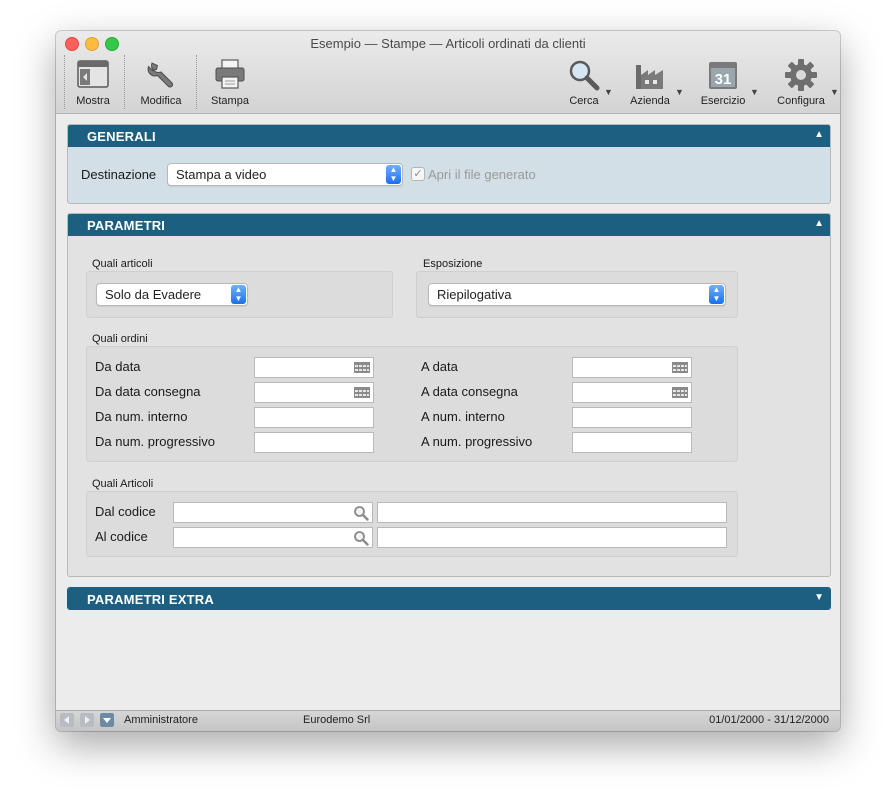 Image resolution: width=896 pixels, height=811 pixels. I want to click on esposizione-value: Riepilogativa, so click(474, 294).